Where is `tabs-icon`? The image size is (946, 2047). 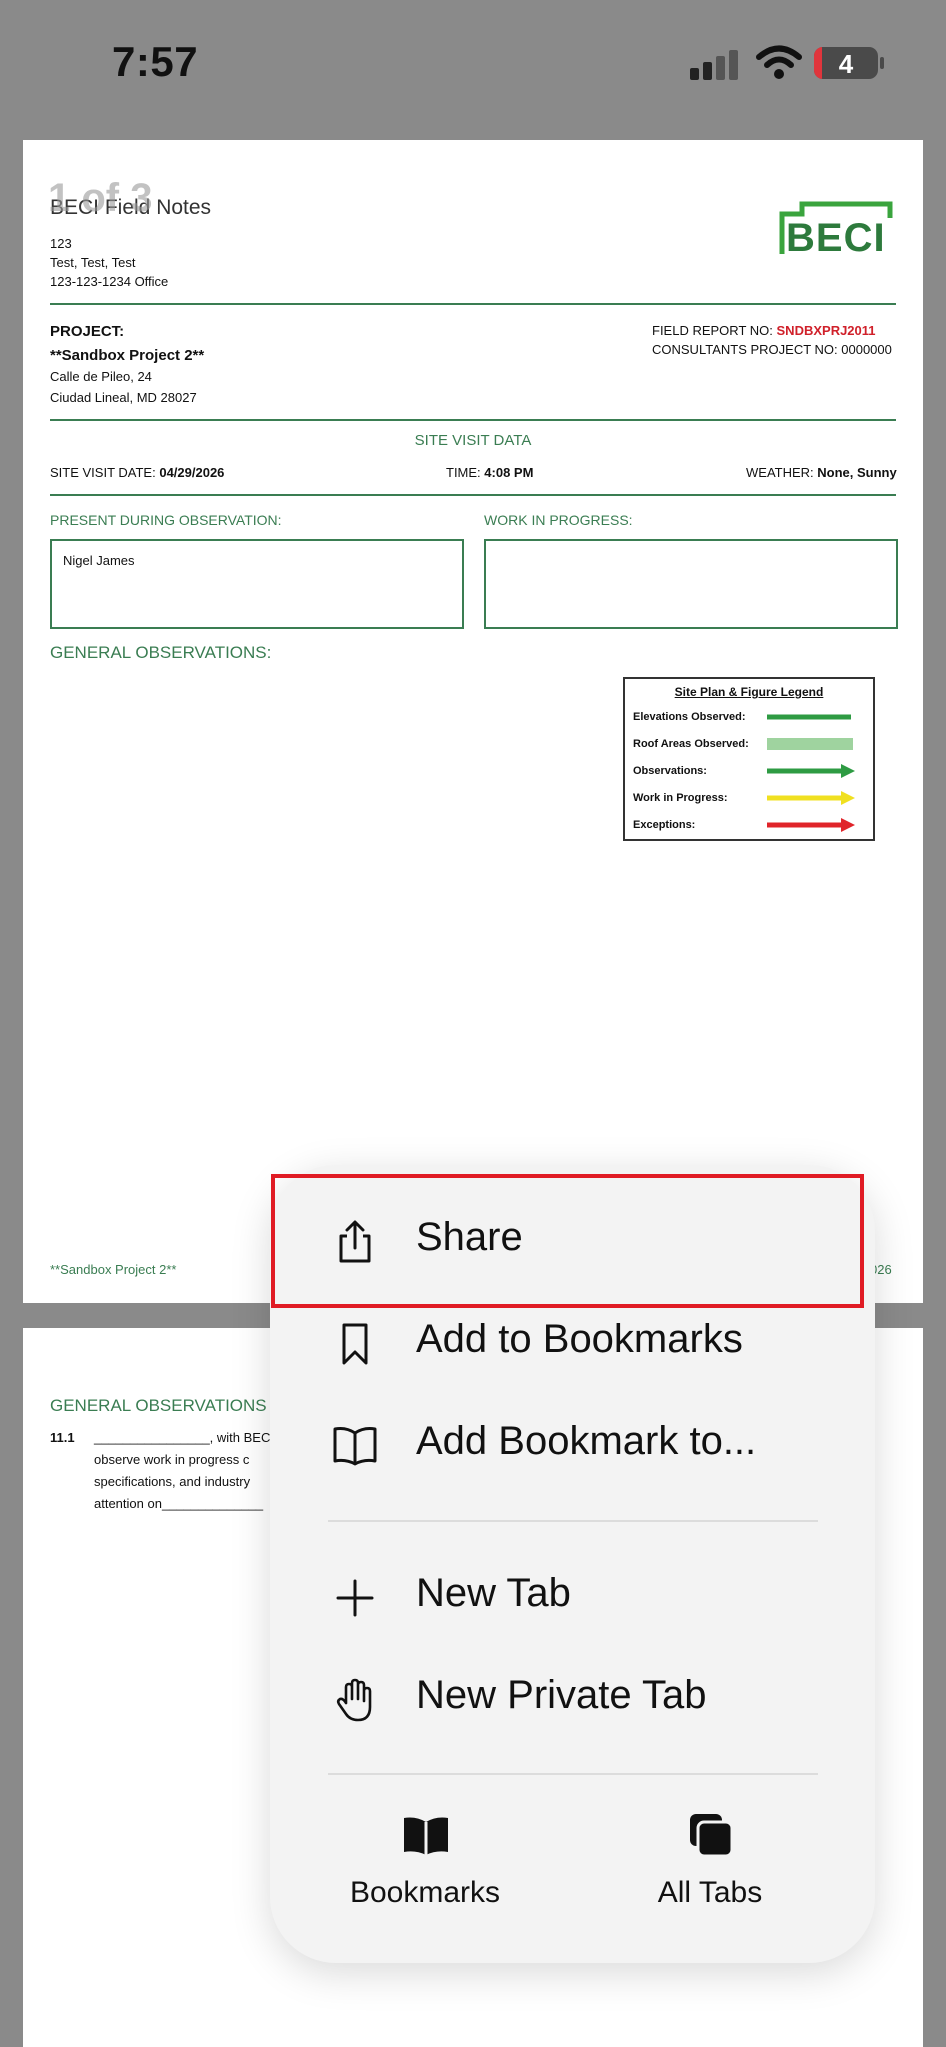
tabs-icon is located at coordinates (712, 1836).